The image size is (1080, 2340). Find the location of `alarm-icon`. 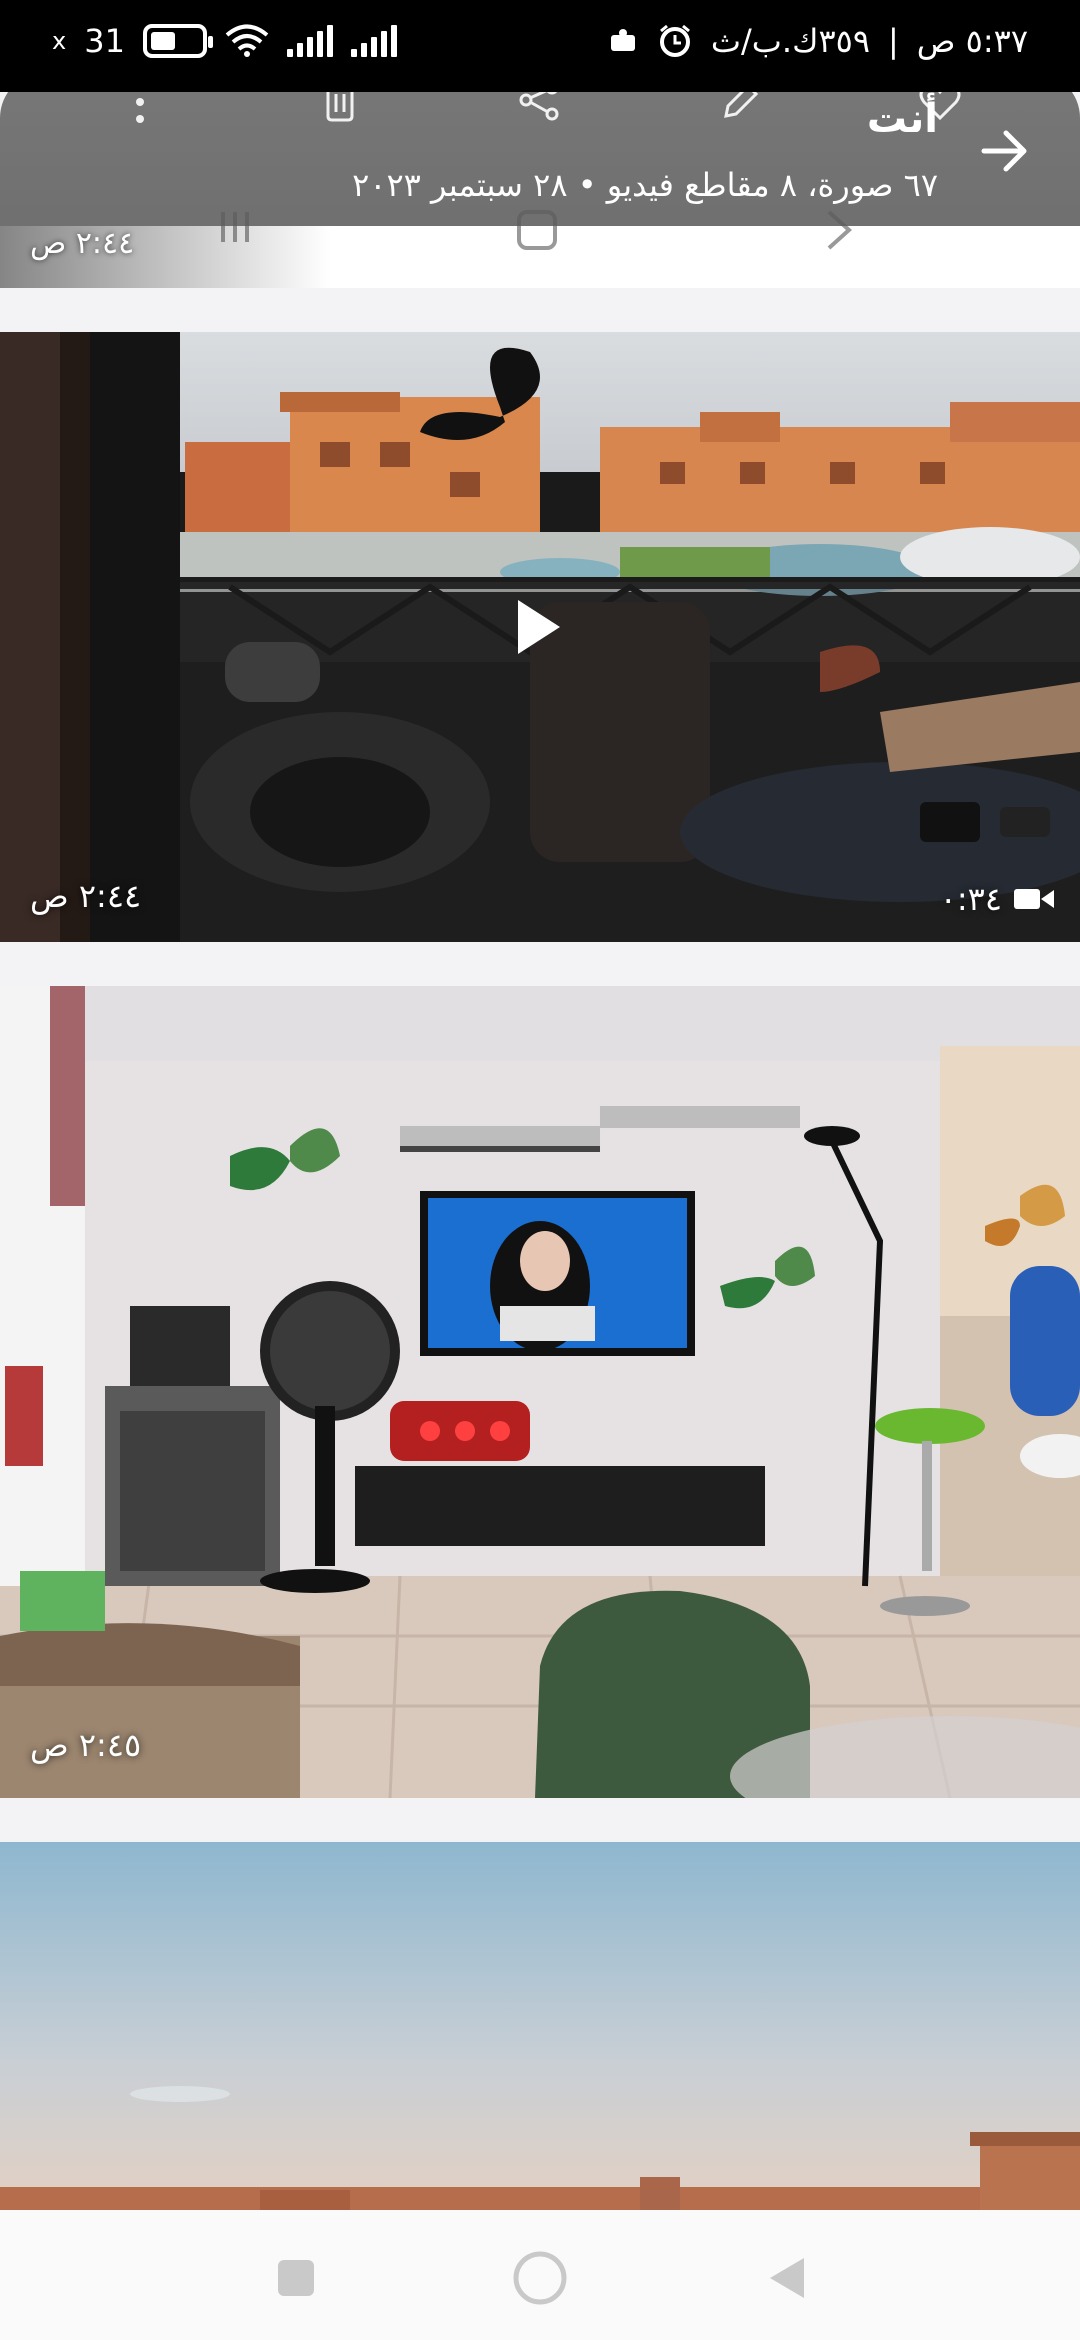

alarm-icon is located at coordinates (674, 40).